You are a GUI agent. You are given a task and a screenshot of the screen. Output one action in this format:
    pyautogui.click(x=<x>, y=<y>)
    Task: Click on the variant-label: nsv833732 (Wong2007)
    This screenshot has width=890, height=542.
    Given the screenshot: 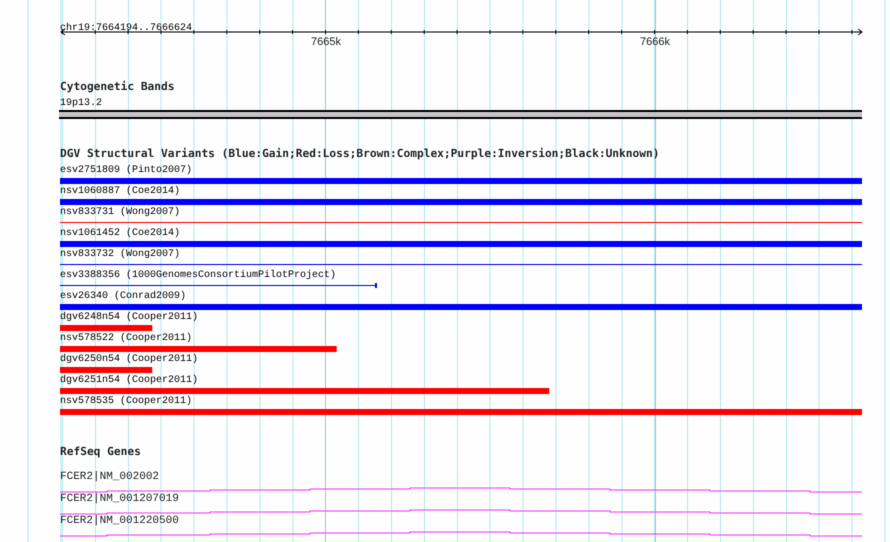 What is the action you would take?
    pyautogui.click(x=121, y=254)
    